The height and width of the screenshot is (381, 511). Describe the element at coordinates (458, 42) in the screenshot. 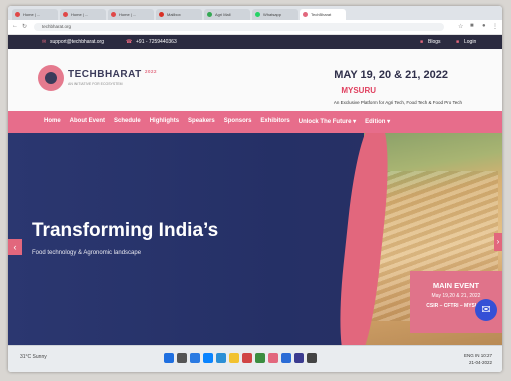

I see `login-icon: ■` at that location.